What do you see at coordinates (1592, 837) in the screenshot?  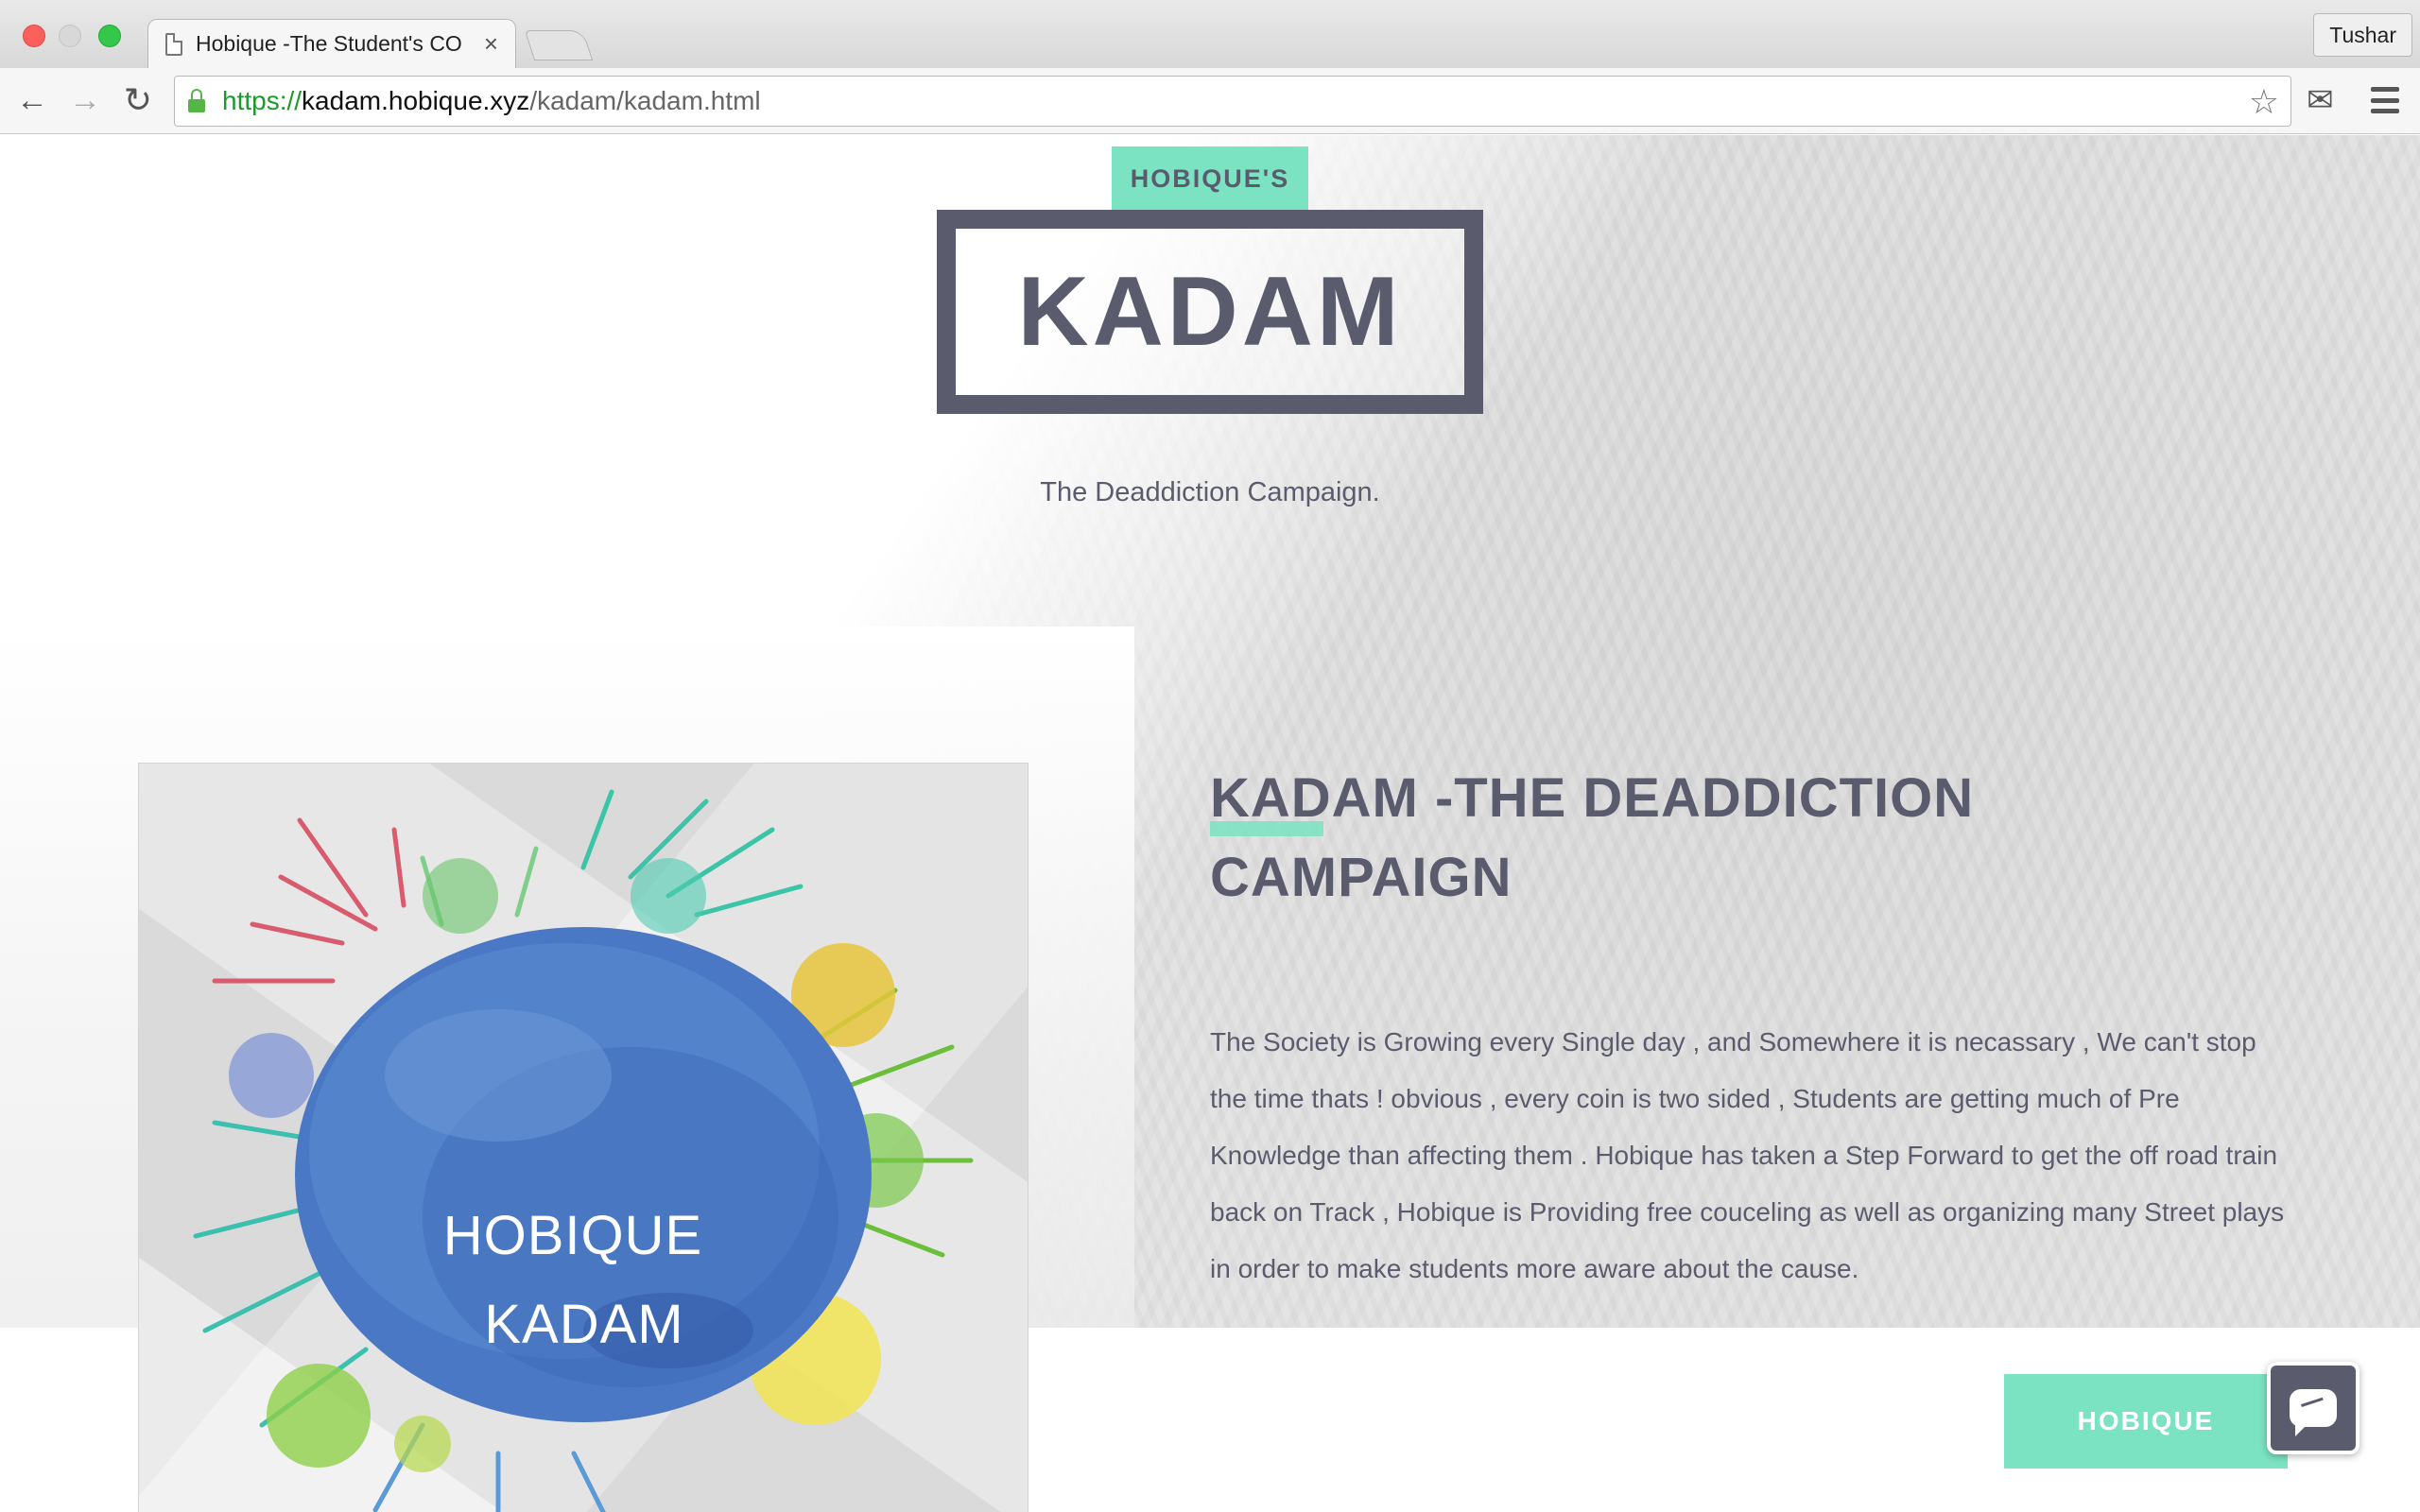 I see `section-heading: KADAM -THE DEADDICTION CAMPAIGN` at bounding box center [1592, 837].